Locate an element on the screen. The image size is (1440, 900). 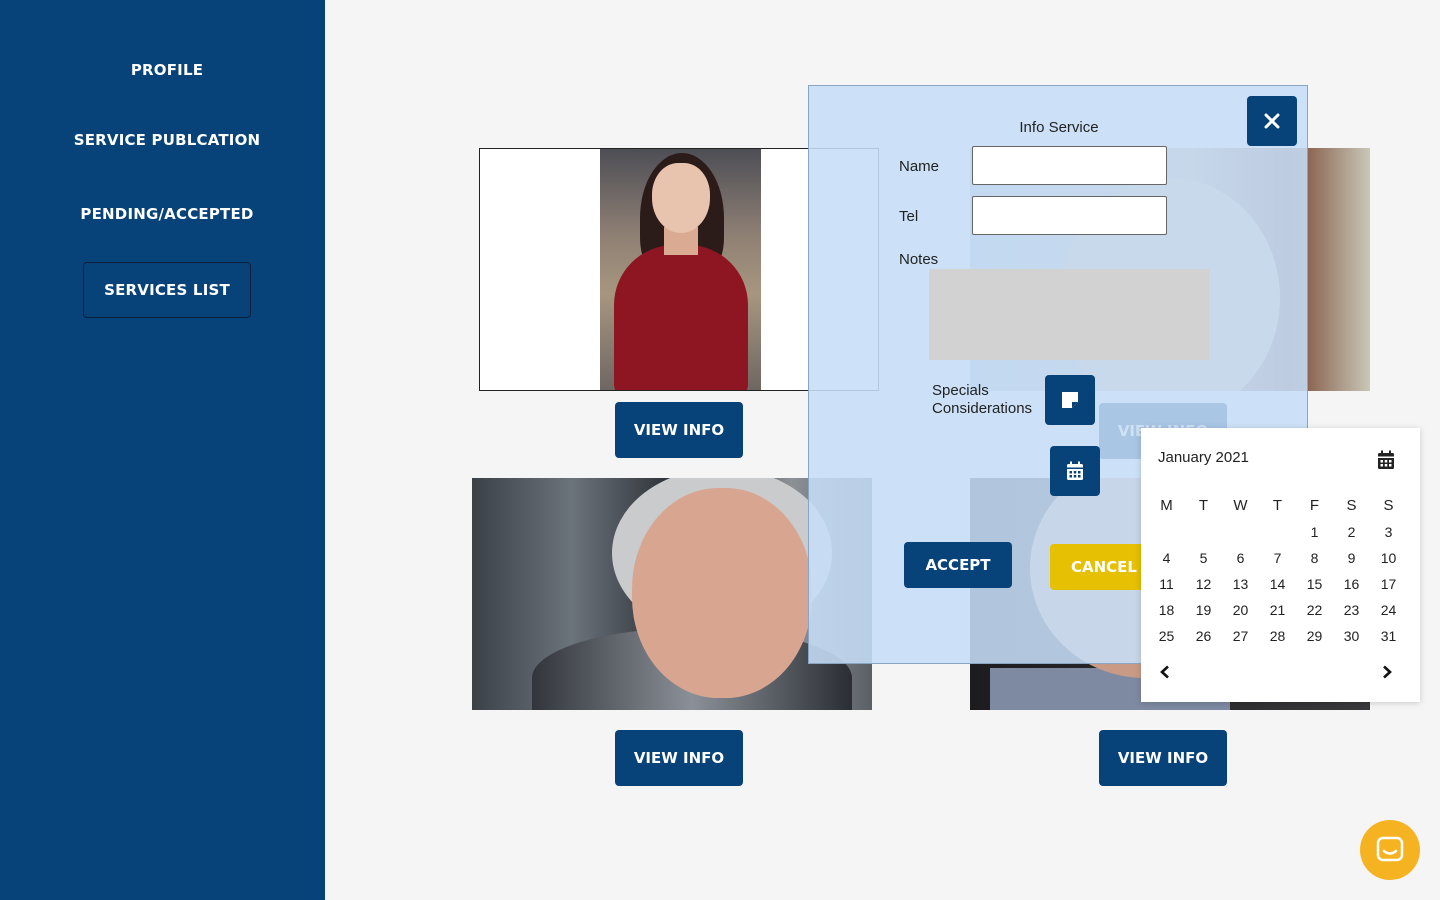
sidebar-item-profile: PROFILE is located at coordinates (167, 70).